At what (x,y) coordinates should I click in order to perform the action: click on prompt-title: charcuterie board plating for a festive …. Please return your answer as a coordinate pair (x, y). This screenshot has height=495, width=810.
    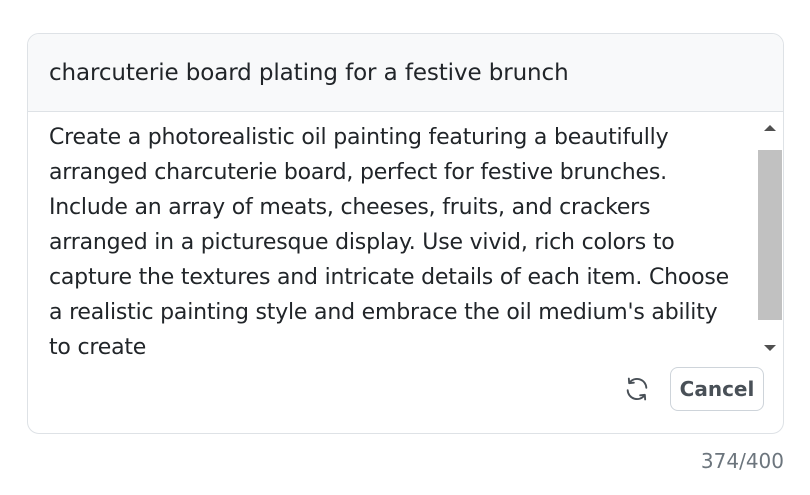
    Looking at the image, I should click on (309, 72).